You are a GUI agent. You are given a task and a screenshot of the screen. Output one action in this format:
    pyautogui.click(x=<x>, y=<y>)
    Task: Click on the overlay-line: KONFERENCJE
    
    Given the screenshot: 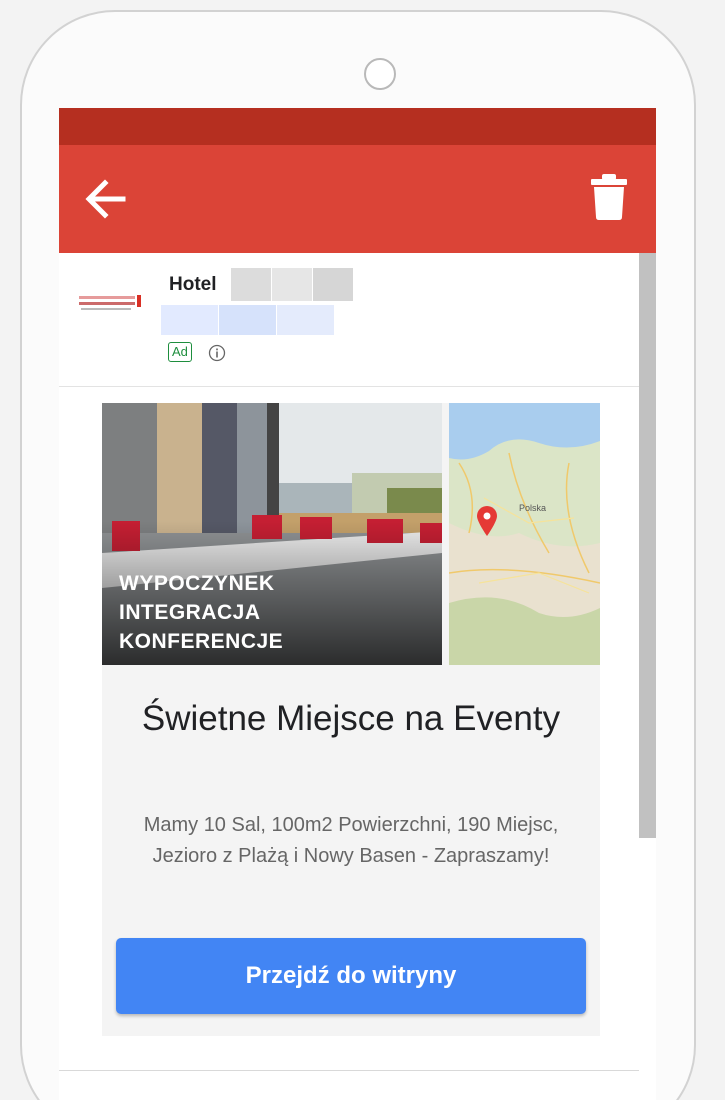 What is the action you would take?
    pyautogui.click(x=201, y=641)
    